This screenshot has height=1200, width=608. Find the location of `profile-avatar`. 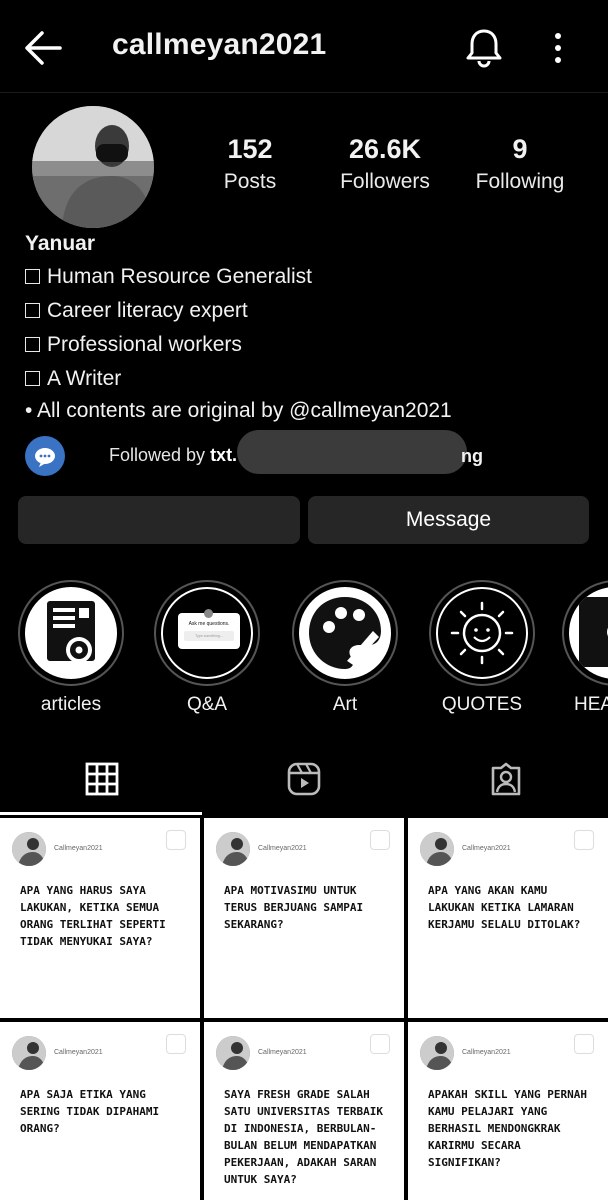

profile-avatar is located at coordinates (93, 167).